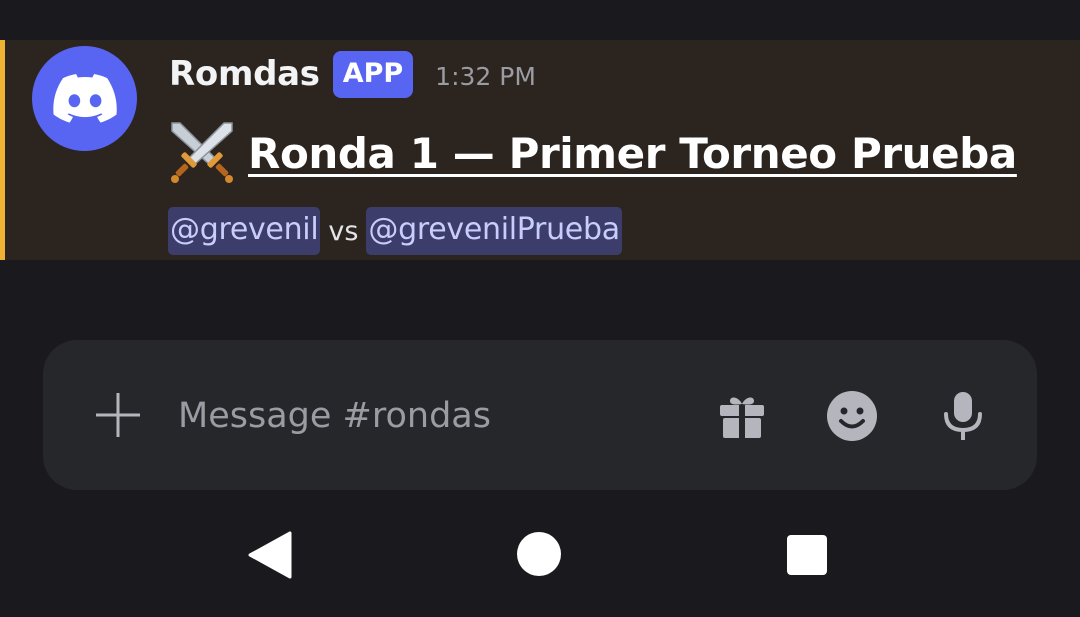  What do you see at coordinates (539, 554) in the screenshot?
I see `home-icon` at bounding box center [539, 554].